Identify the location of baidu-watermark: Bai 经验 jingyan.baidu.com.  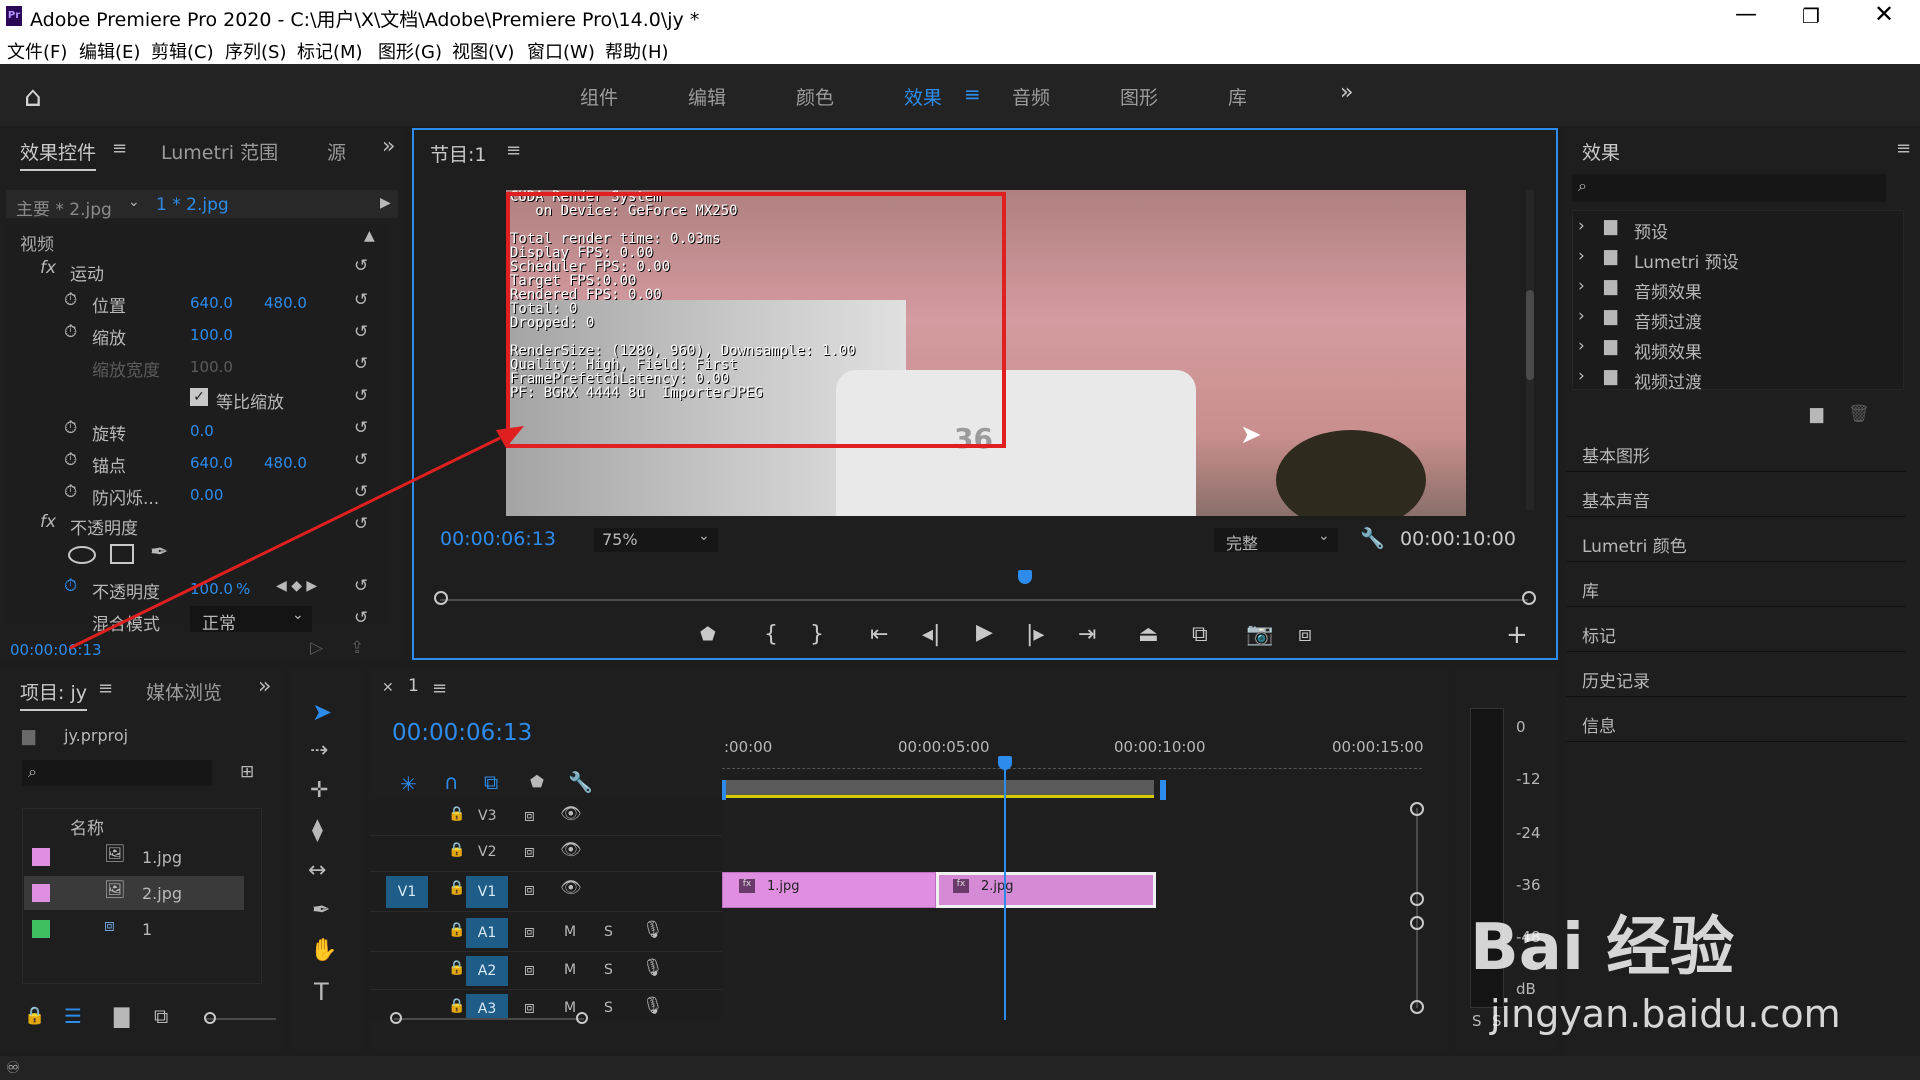
(1655, 973).